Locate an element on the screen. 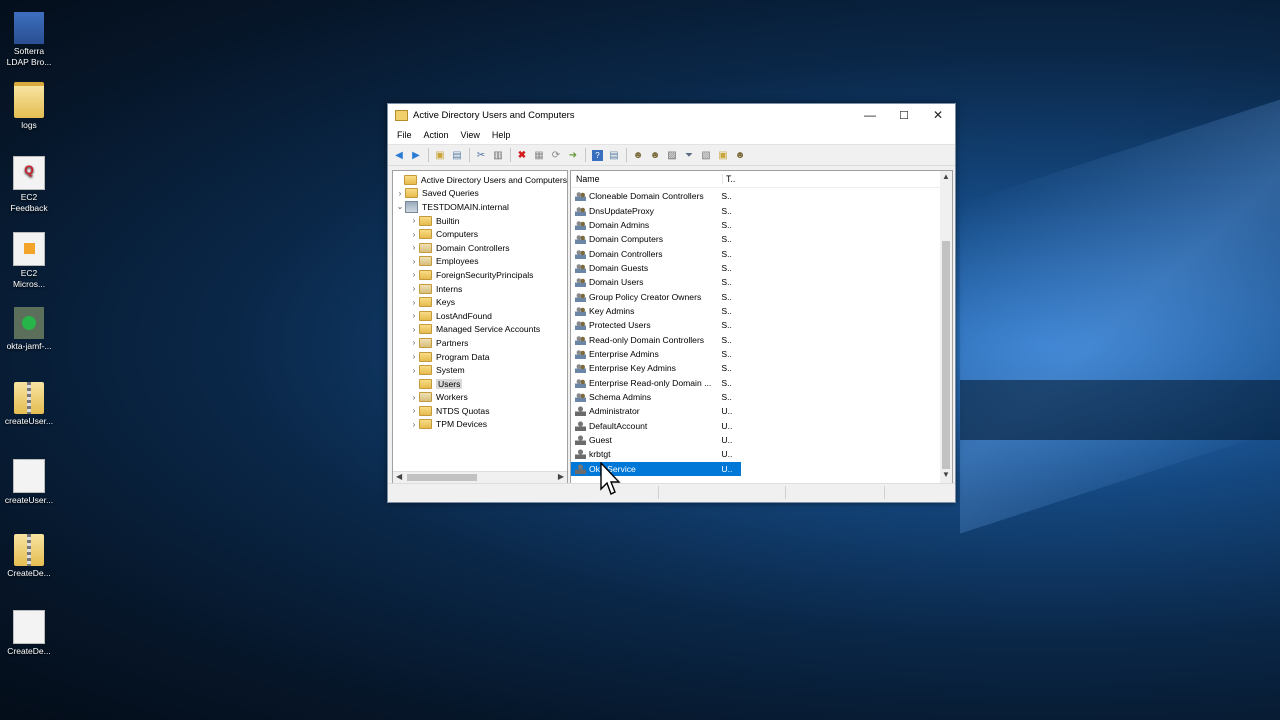 The width and height of the screenshot is (1280, 720). collapse-chevron-icon: ⌄ is located at coordinates (400, 206).